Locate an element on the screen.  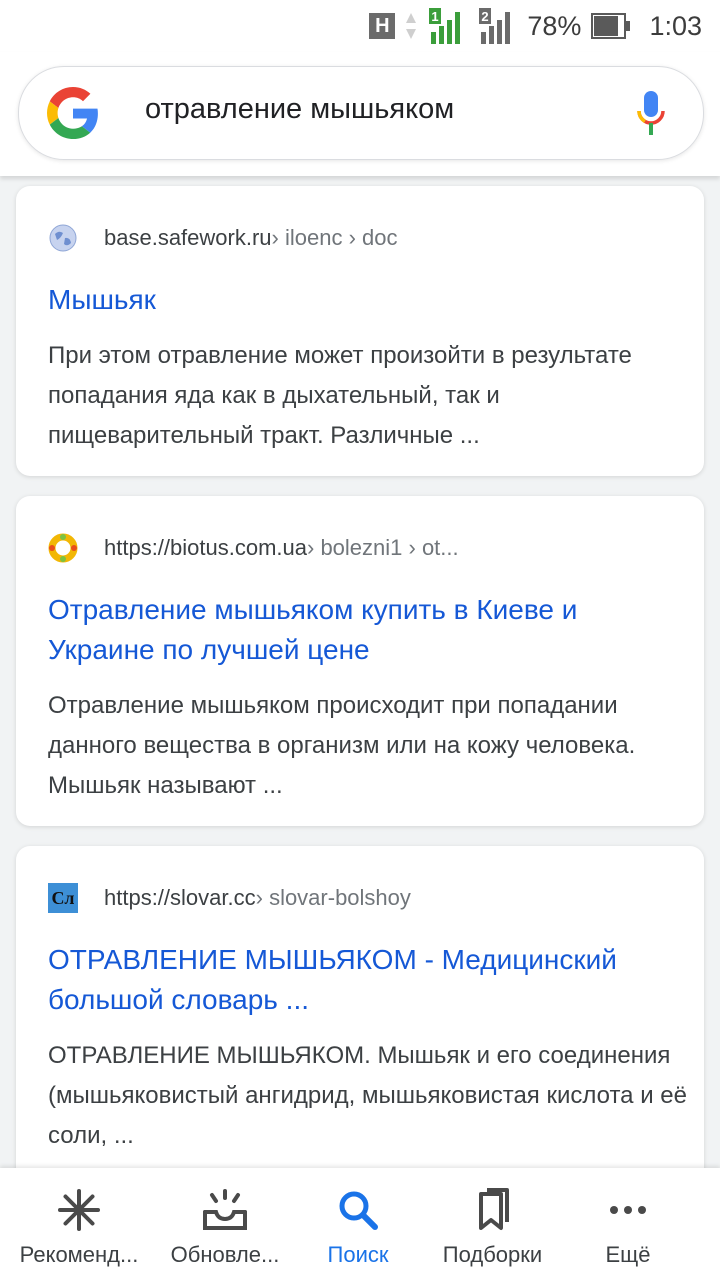
signal-sim1-icon: 1 is located at coordinates (445, 26).